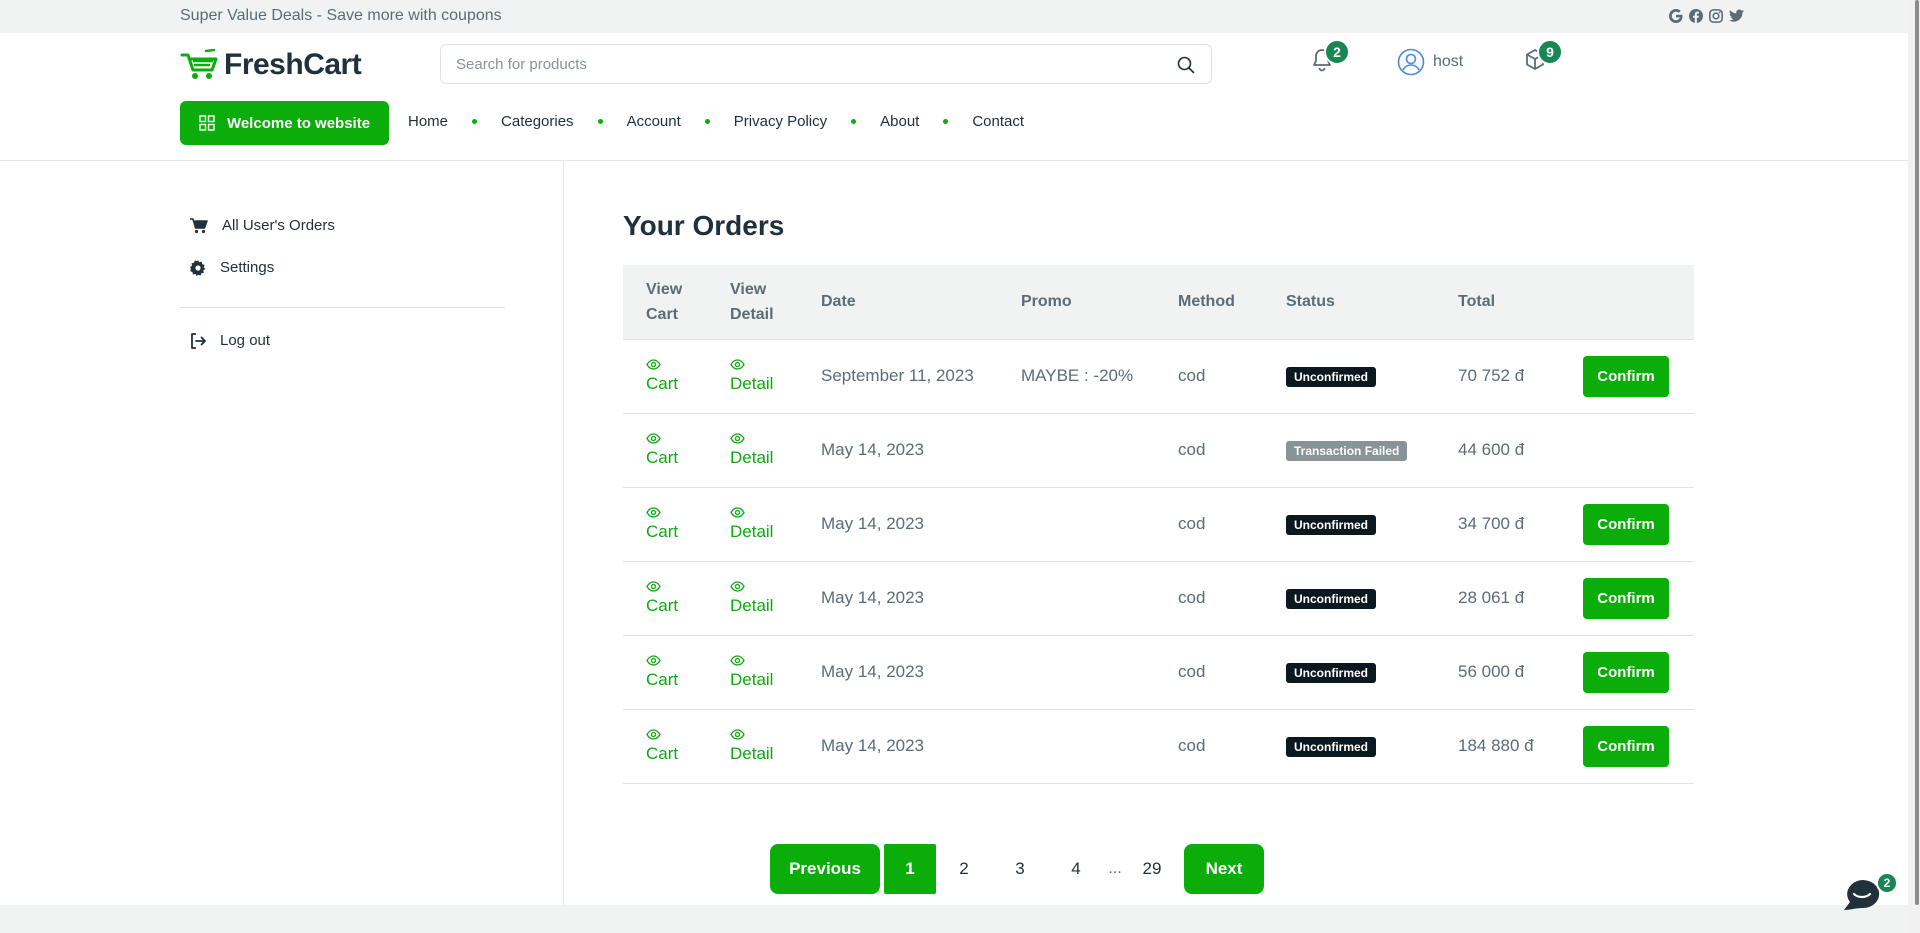 The image size is (1920, 933). I want to click on notifications-badge: 2, so click(1337, 52).